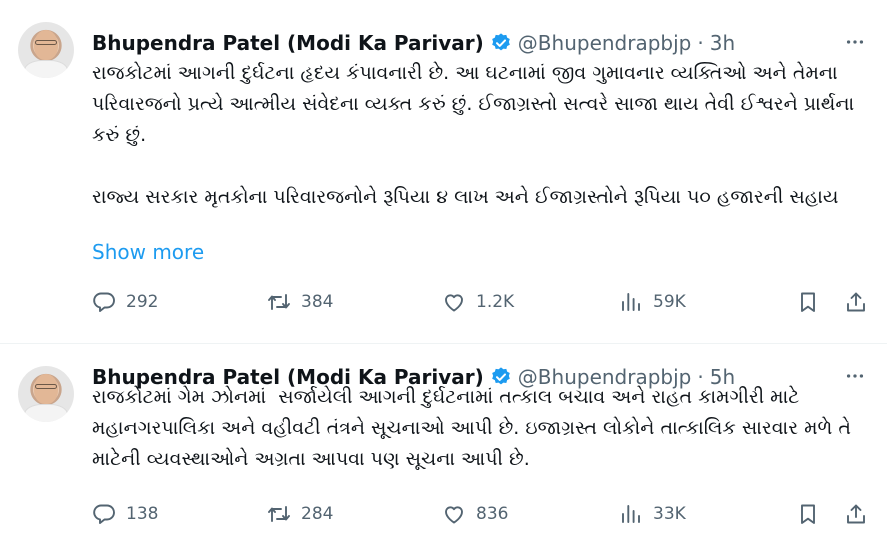 This screenshot has height=545, width=887. What do you see at coordinates (652, 514) in the screenshot?
I see `views-button: 33K` at bounding box center [652, 514].